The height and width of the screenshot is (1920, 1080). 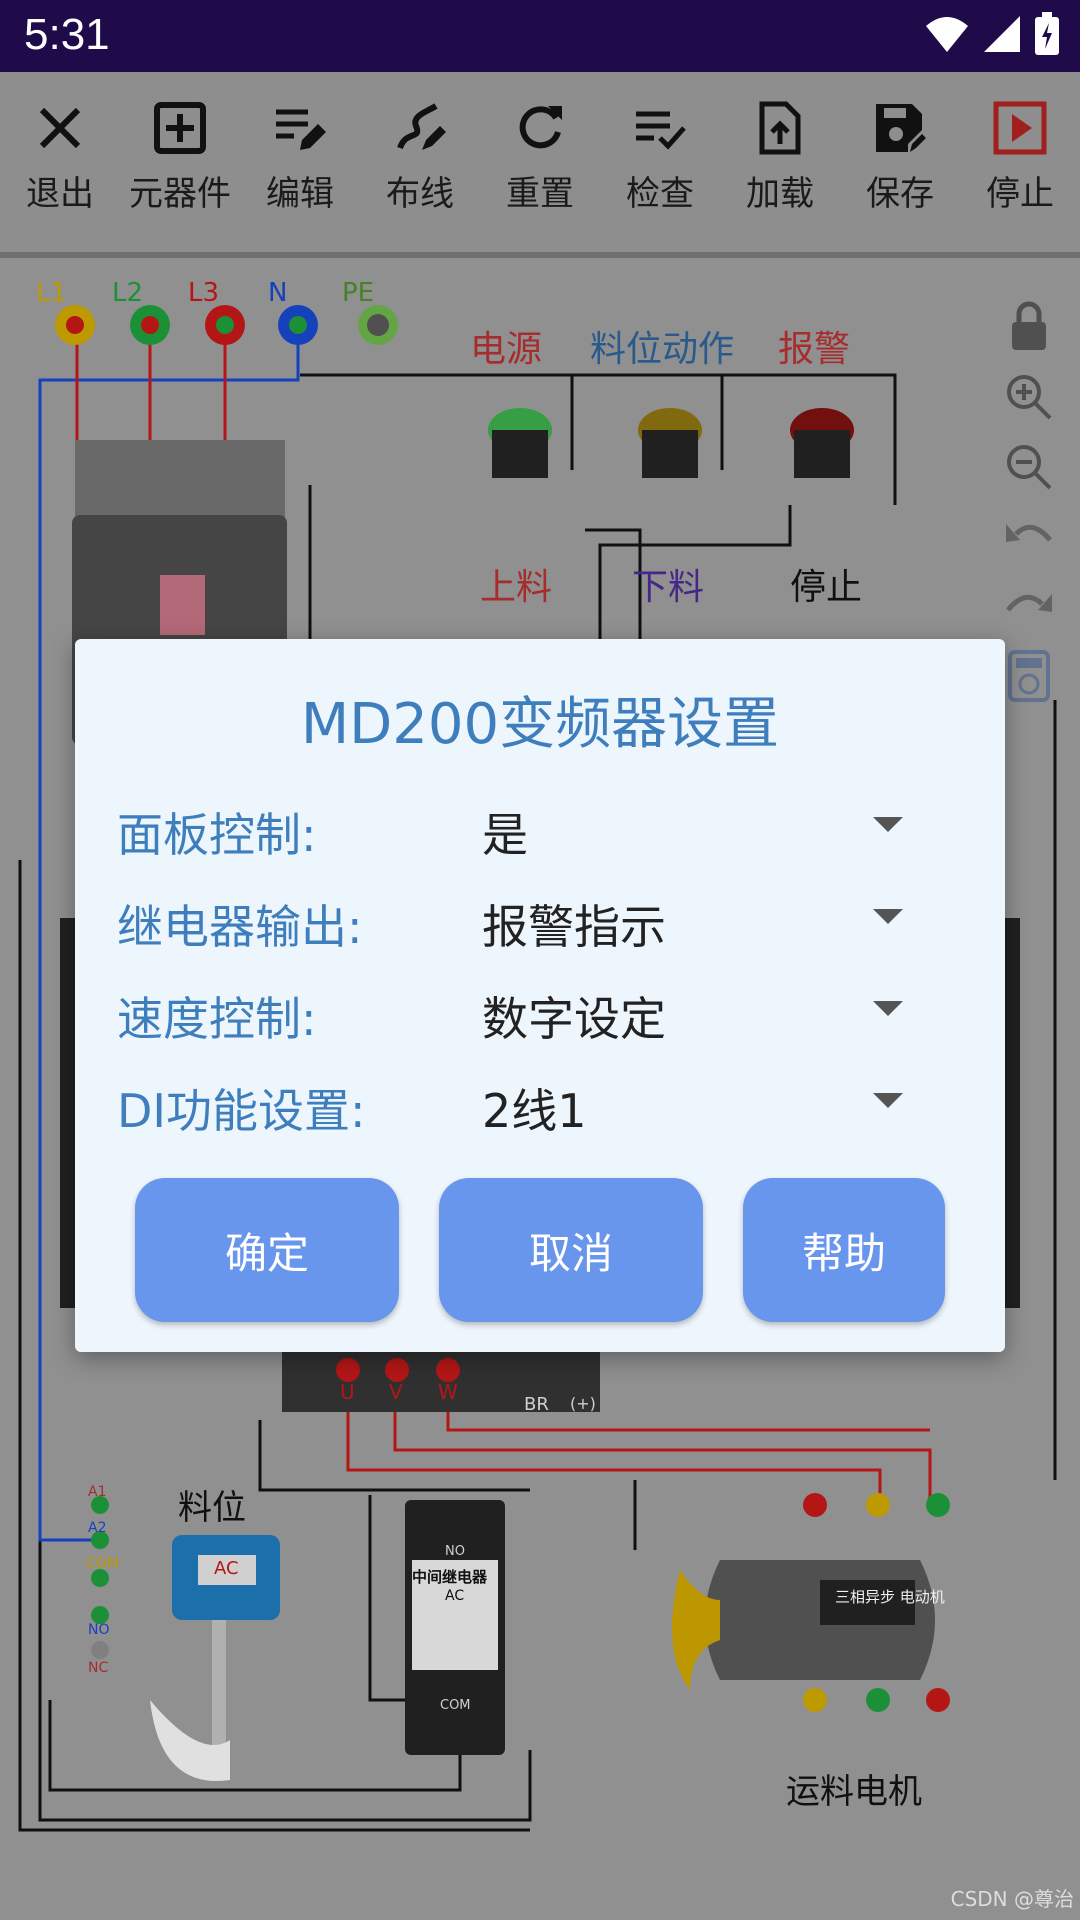 What do you see at coordinates (60, 194) in the screenshot?
I see `exit-label: 退出` at bounding box center [60, 194].